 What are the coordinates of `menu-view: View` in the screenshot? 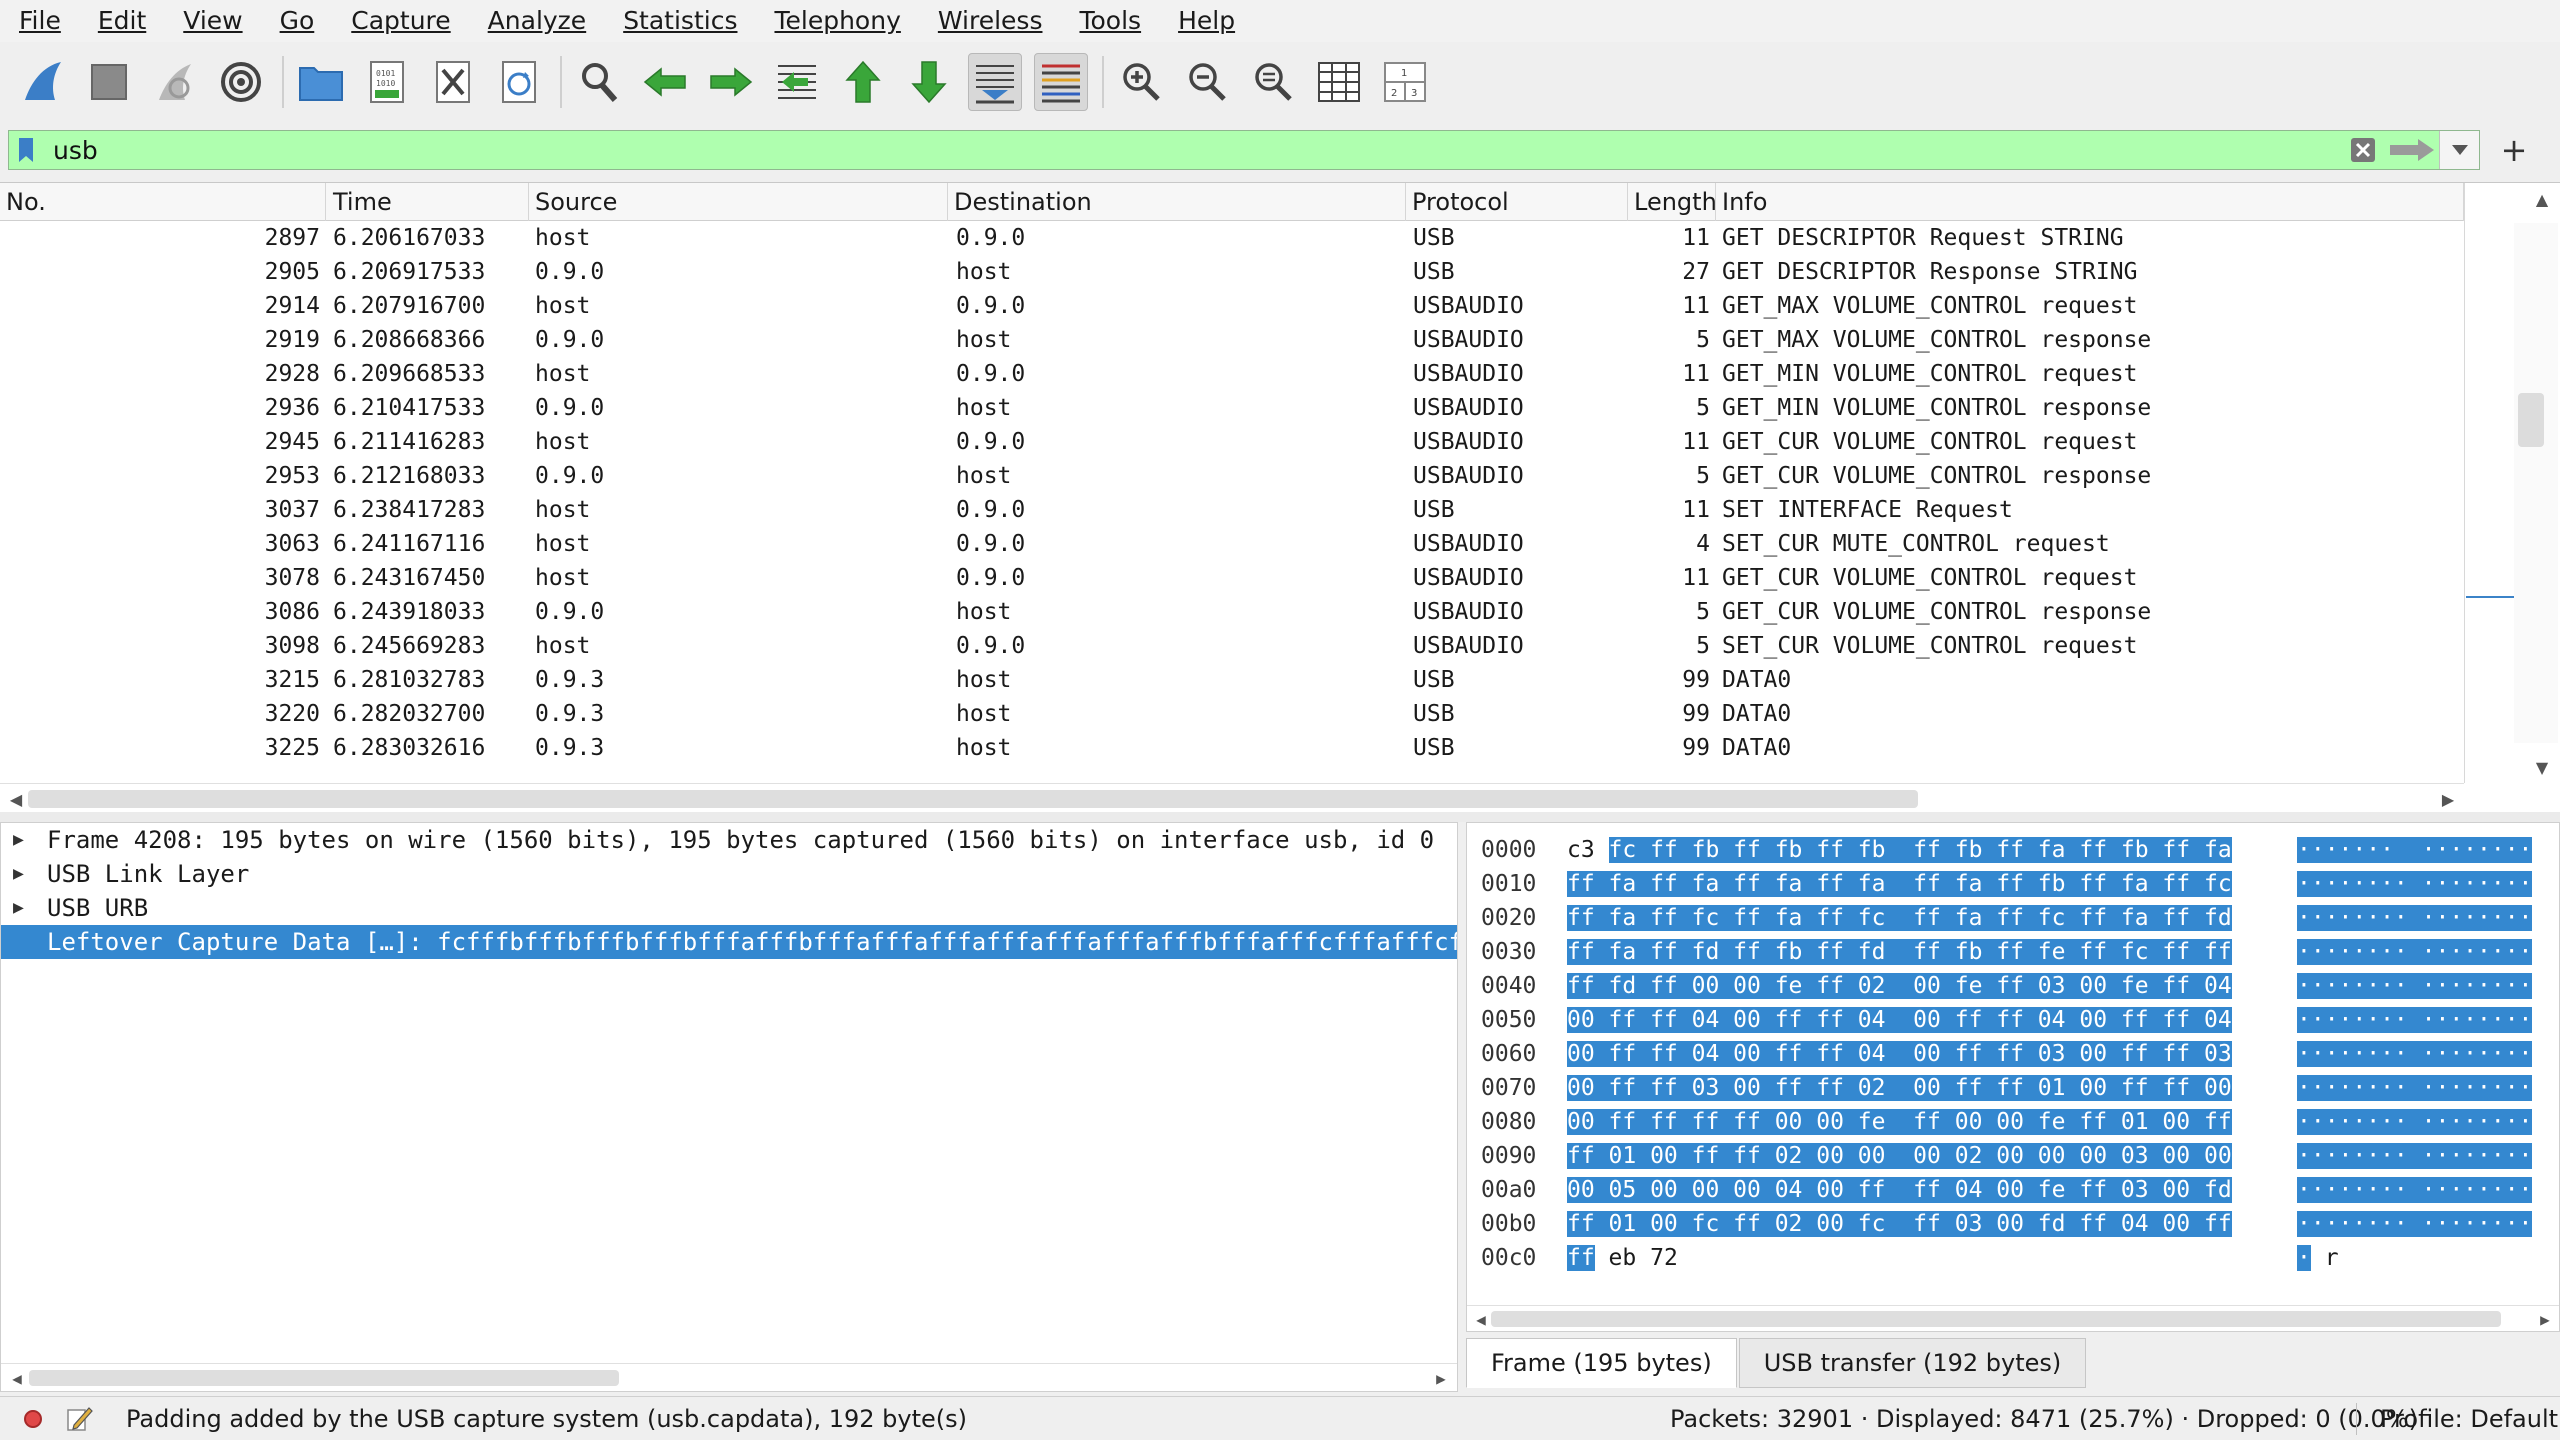 It's located at (212, 21).